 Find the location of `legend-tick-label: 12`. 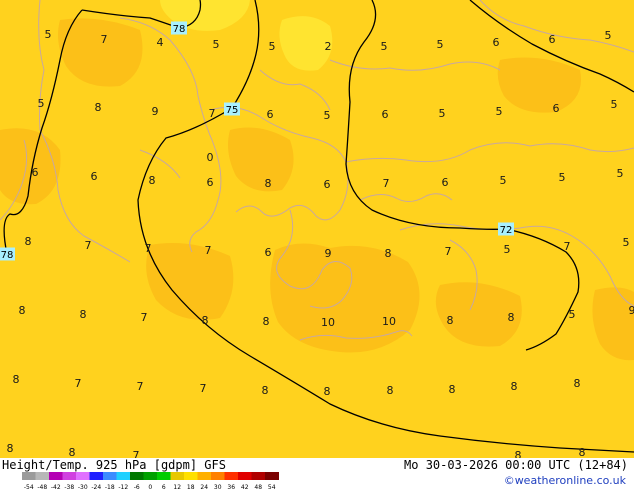

legend-tick-label: 12 is located at coordinates (177, 487).